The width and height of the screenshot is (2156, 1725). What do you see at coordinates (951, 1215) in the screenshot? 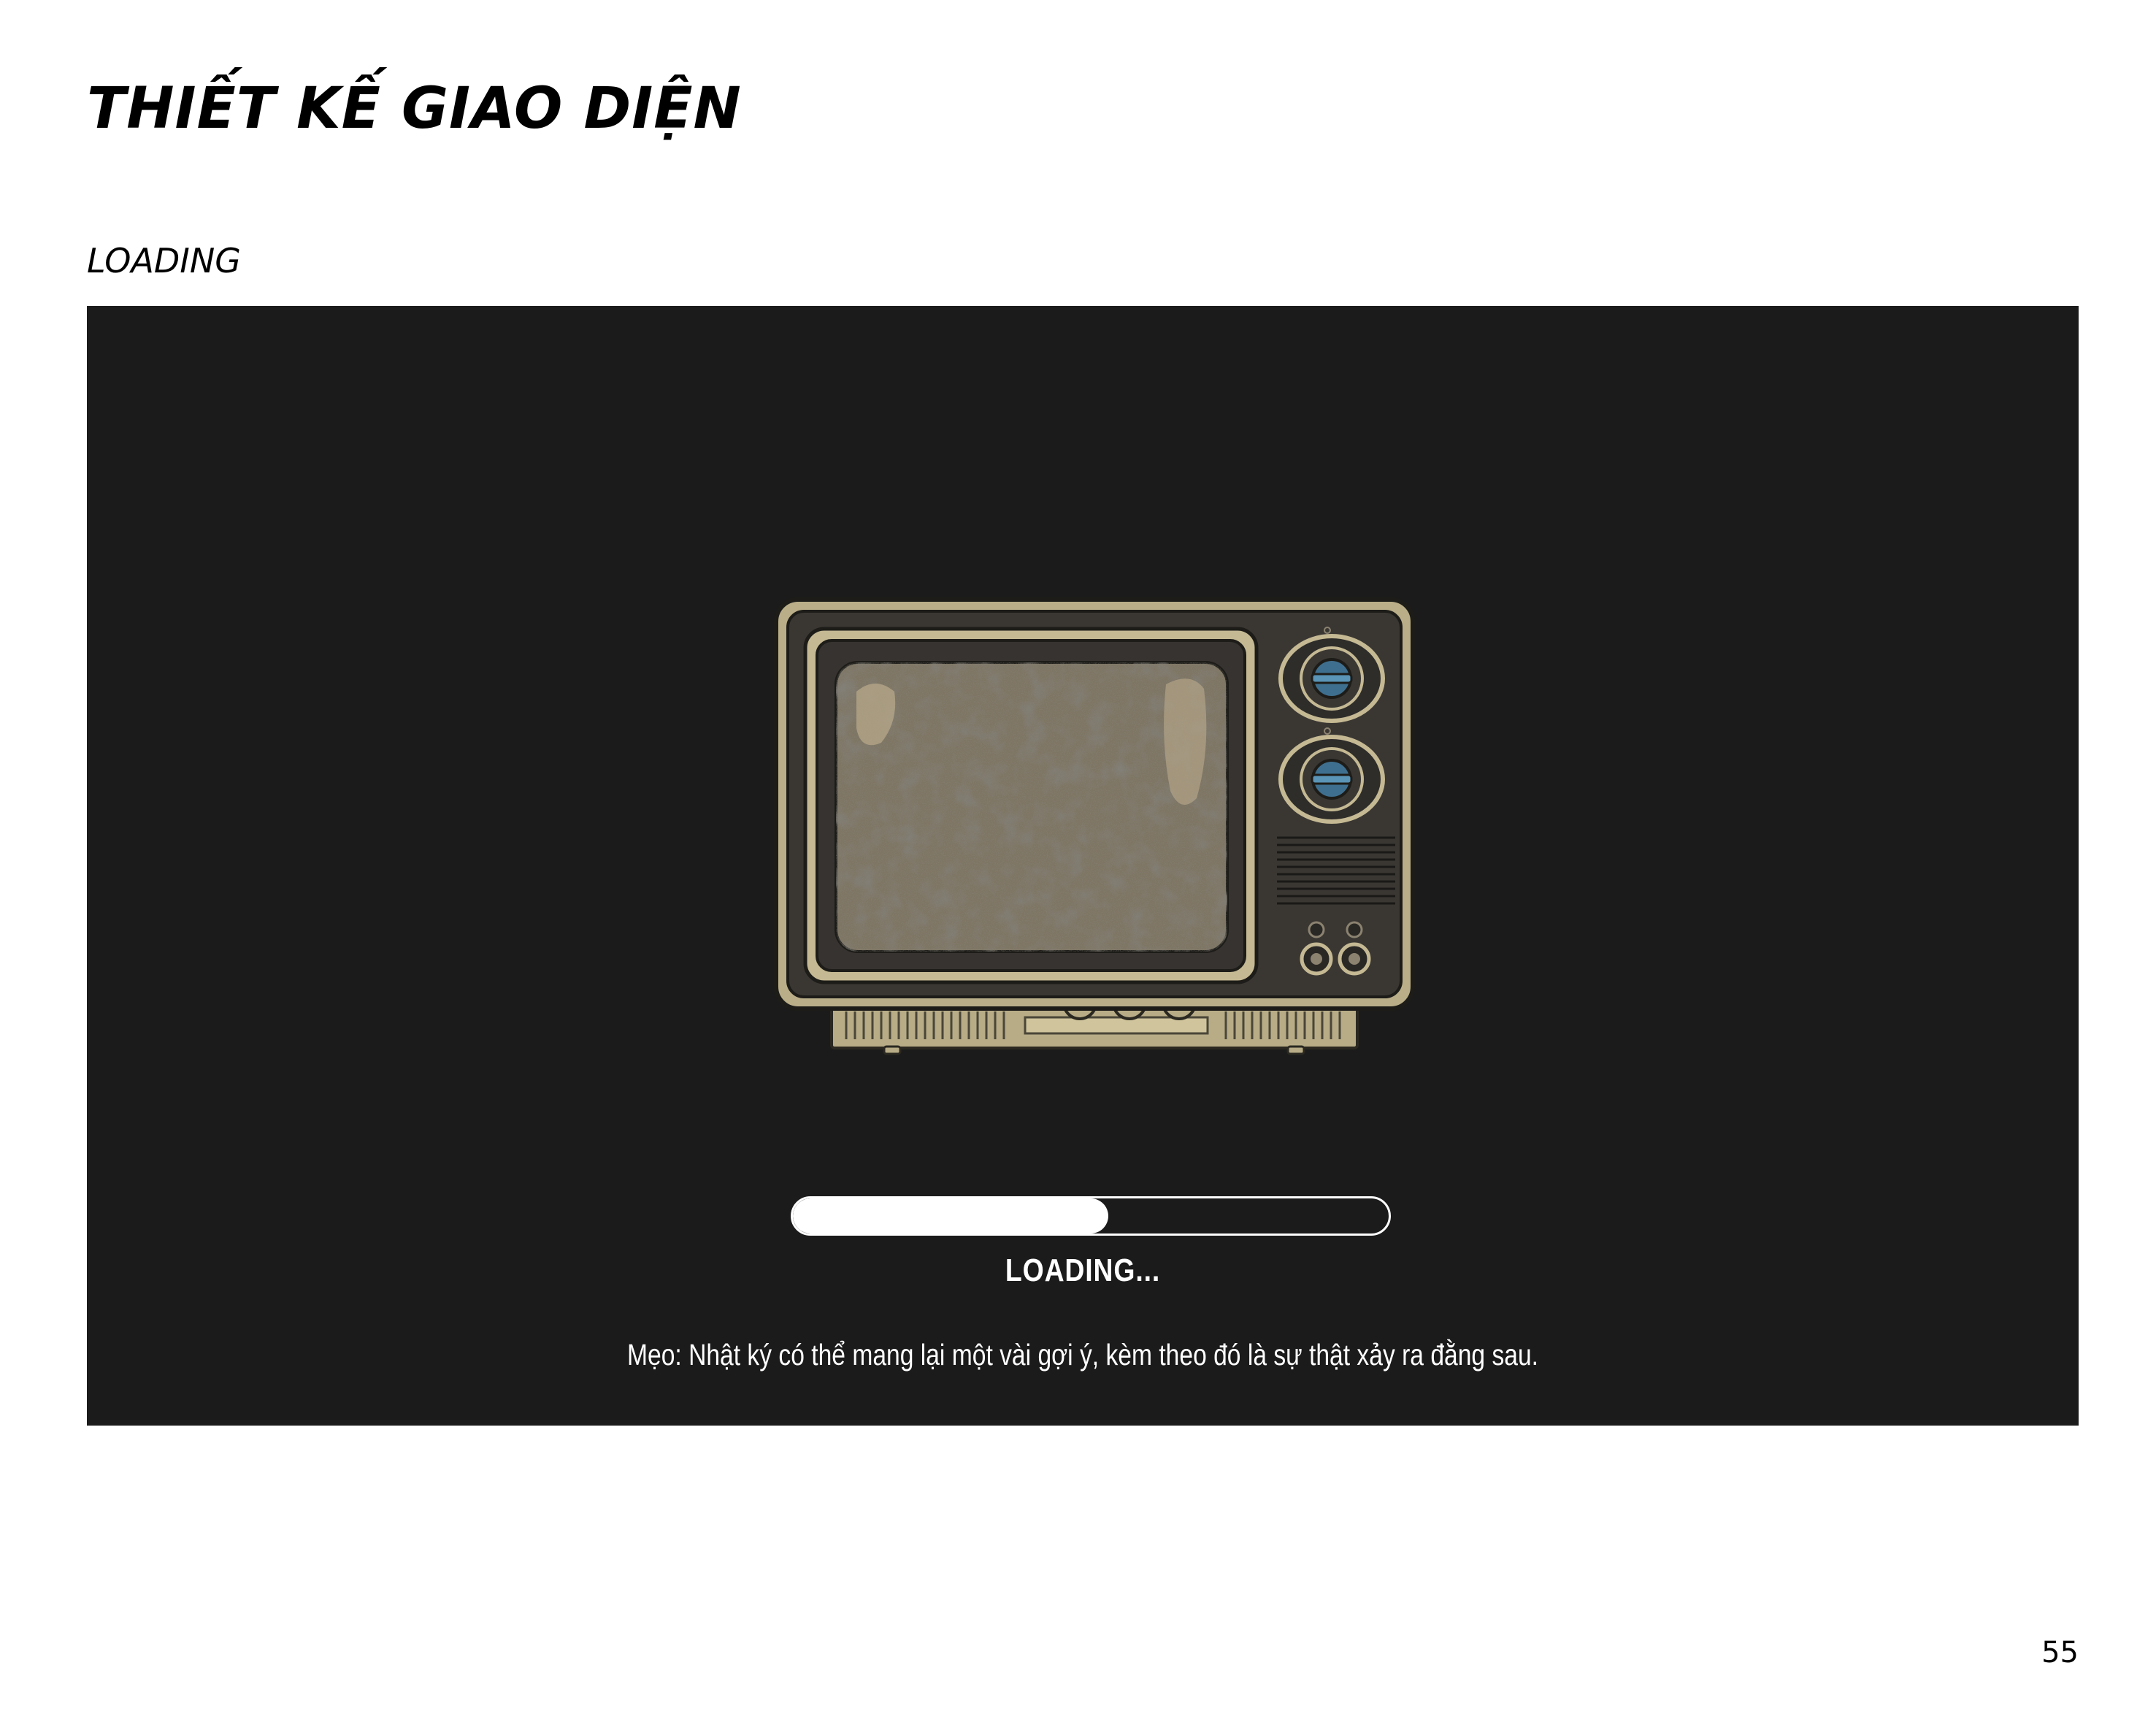
I see `loading-progress-fill` at bounding box center [951, 1215].